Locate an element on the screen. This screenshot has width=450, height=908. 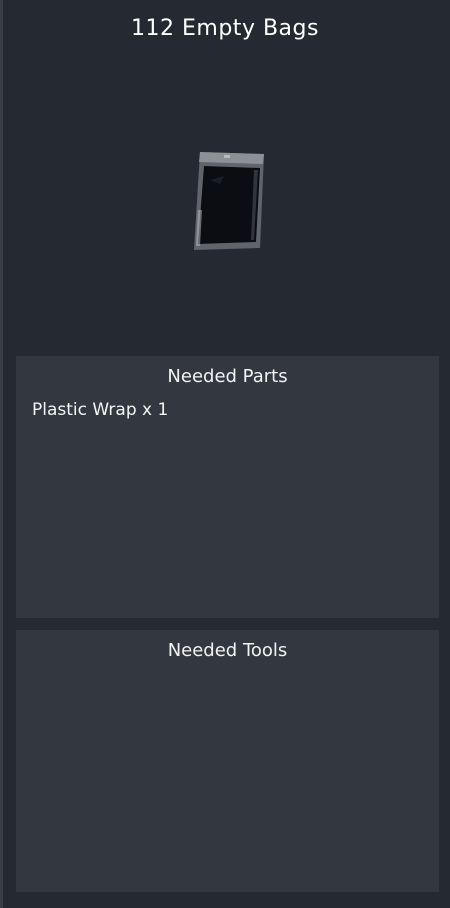
needed-tools-heading: Needed Tools is located at coordinates (227, 650).